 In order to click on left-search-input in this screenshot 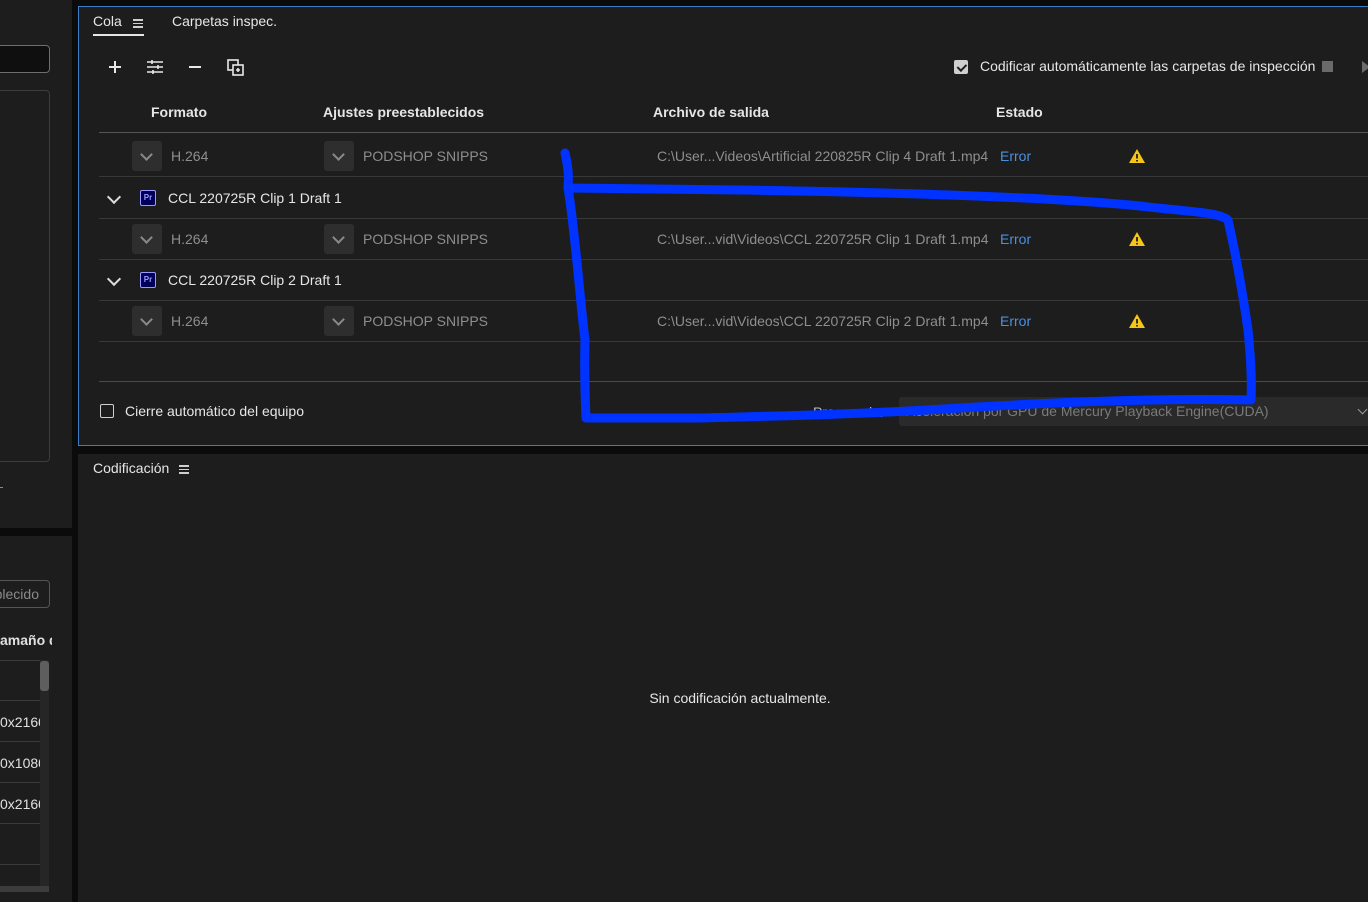, I will do `click(25, 59)`.